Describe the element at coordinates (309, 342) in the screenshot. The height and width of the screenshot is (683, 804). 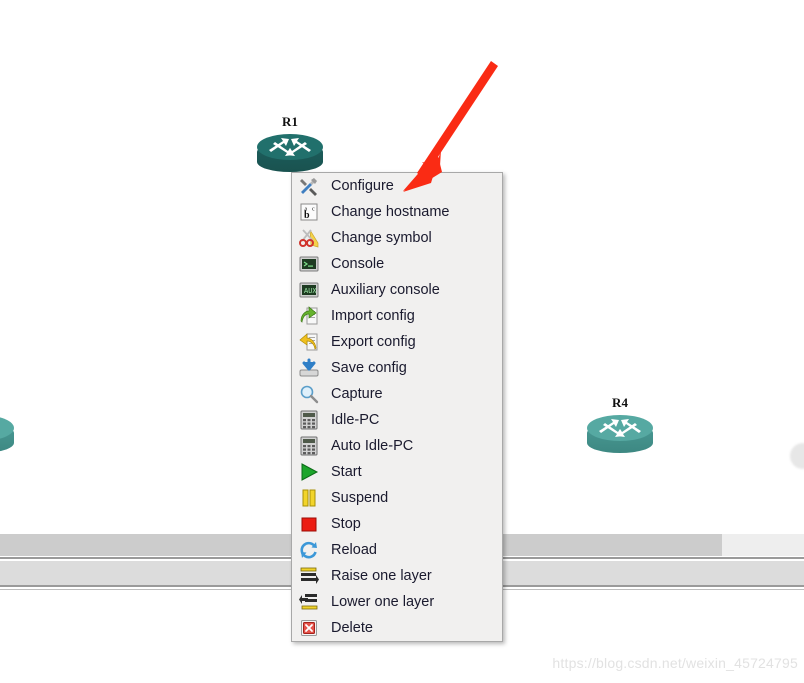
I see `yellow-export-arrow-icon` at that location.